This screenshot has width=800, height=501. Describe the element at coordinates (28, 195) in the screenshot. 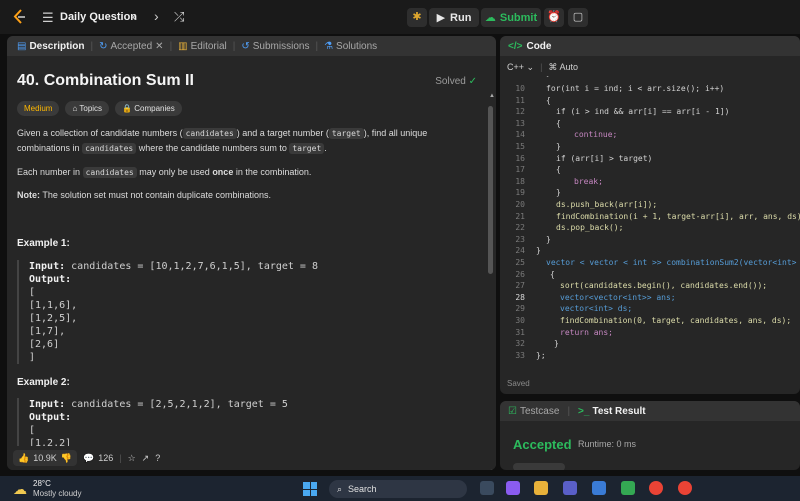

I see `note-label: Note:` at that location.